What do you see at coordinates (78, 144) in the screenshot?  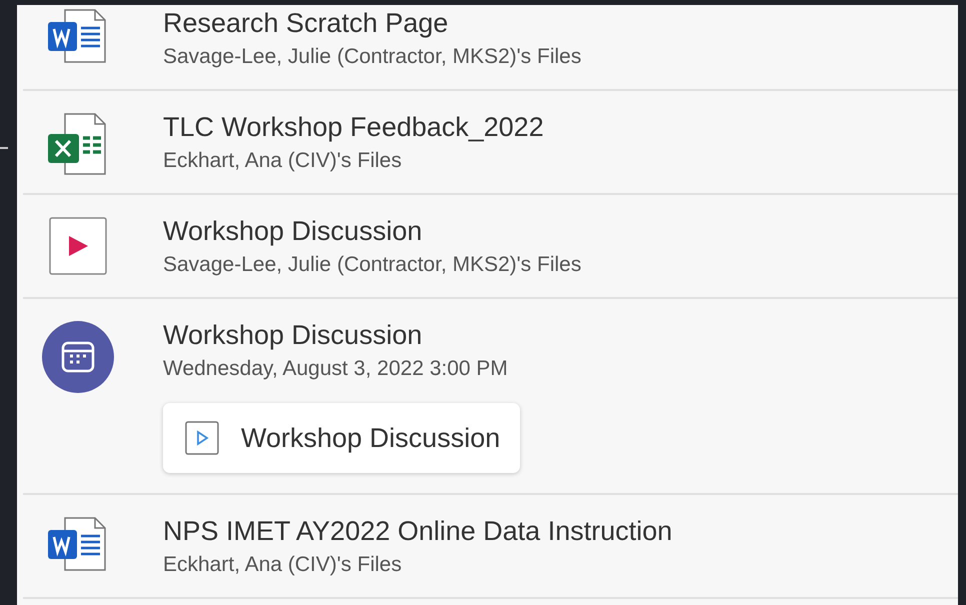 I see `spreadsheet-icon` at bounding box center [78, 144].